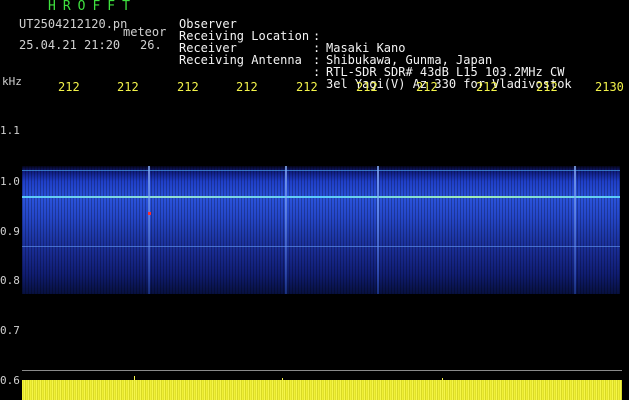 The height and width of the screenshot is (400, 629). I want to click on carrier-trace, so click(321, 197).